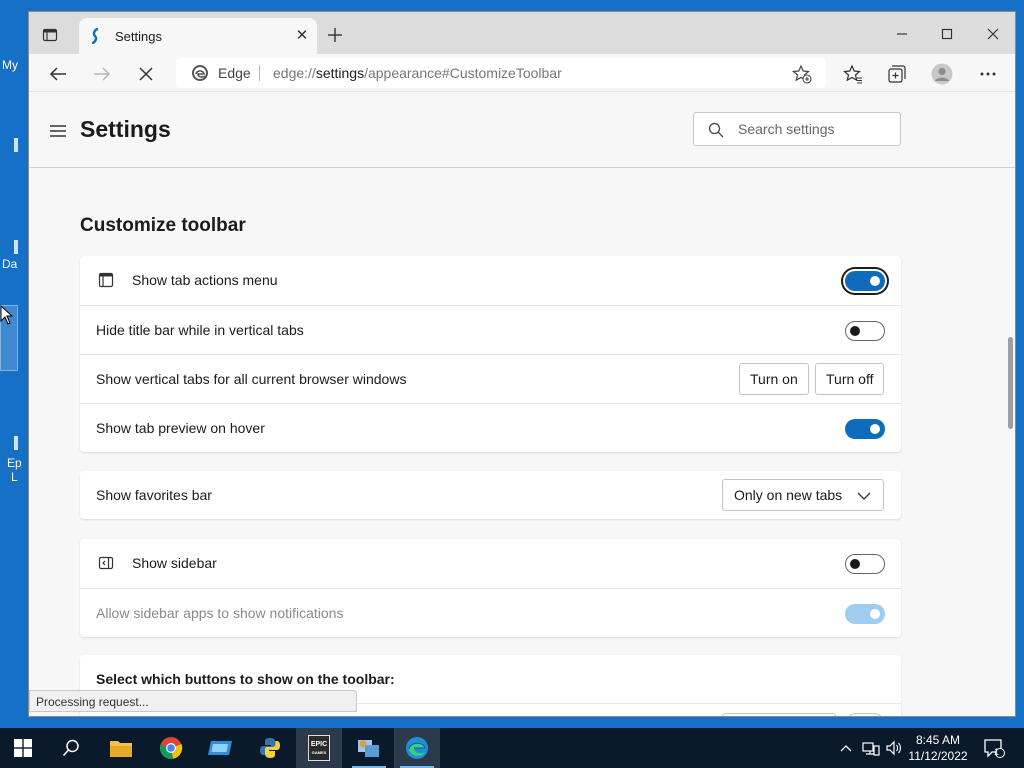 This screenshot has width=1024, height=768. I want to click on profile-button, so click(942, 74).